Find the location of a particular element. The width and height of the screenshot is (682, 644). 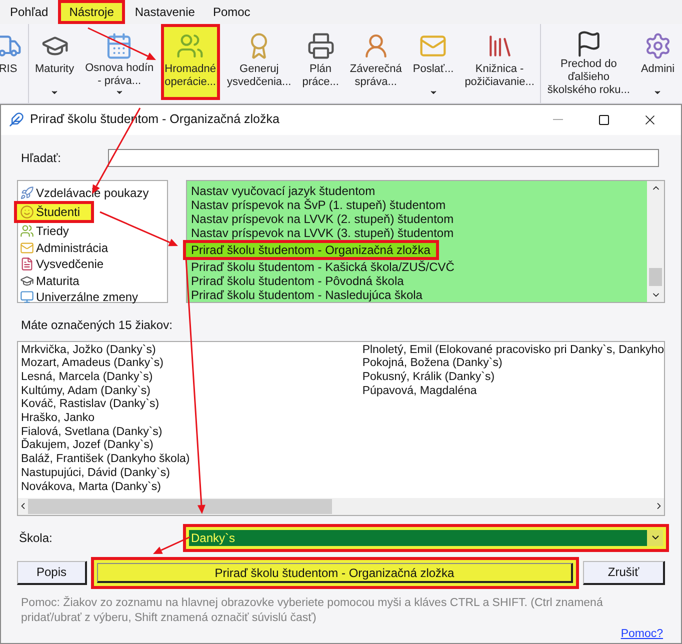

document-icon is located at coordinates (27, 264).